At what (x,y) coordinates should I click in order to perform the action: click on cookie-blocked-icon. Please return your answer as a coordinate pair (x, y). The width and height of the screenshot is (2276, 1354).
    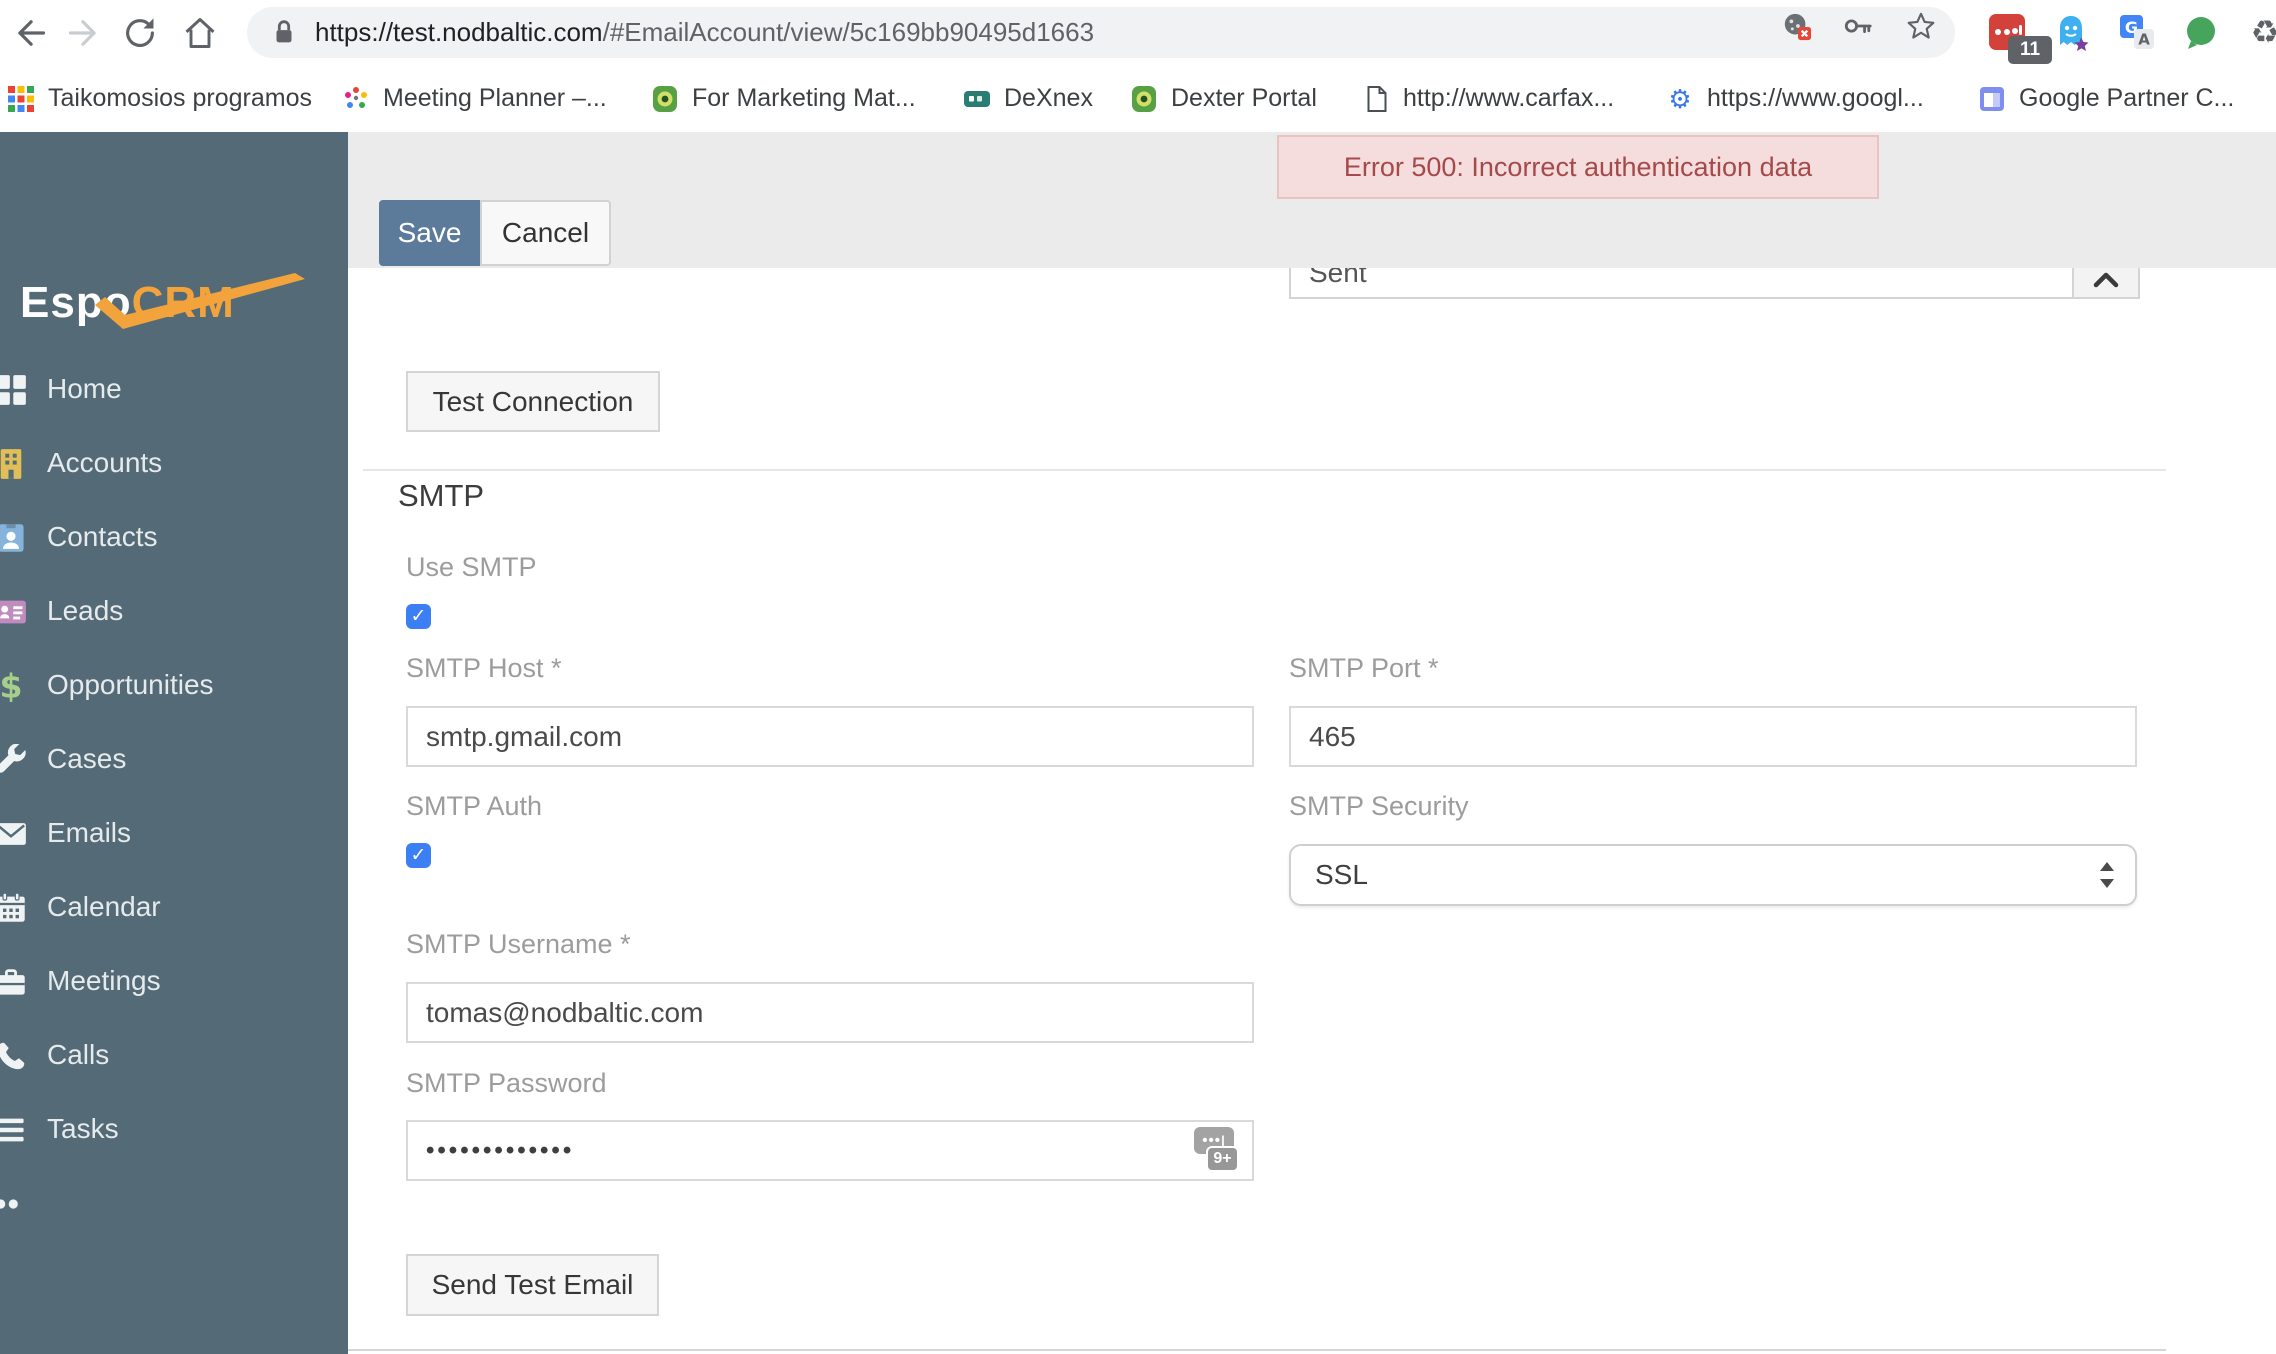
    Looking at the image, I should click on (1797, 26).